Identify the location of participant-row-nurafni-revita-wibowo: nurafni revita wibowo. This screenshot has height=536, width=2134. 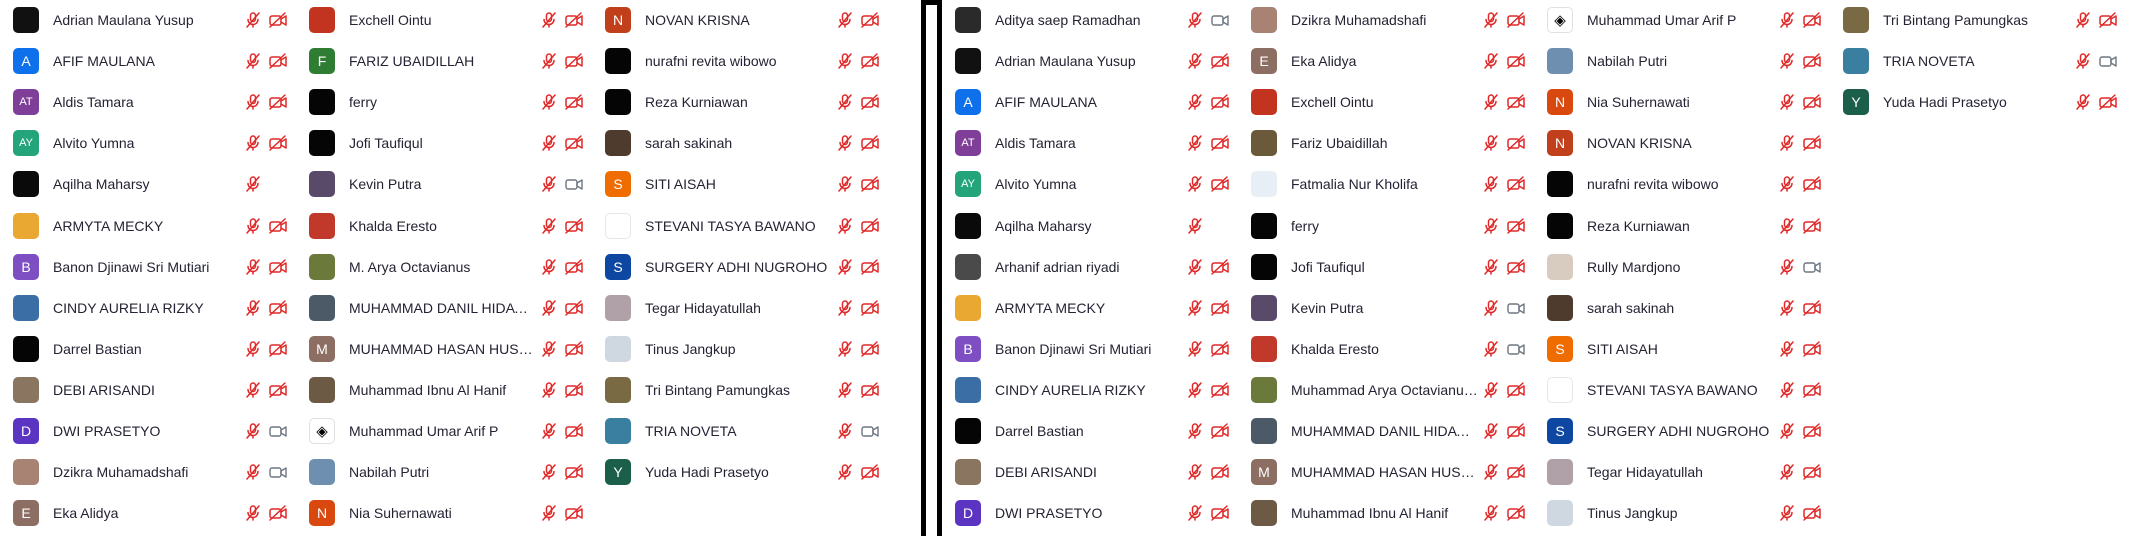
(740, 61).